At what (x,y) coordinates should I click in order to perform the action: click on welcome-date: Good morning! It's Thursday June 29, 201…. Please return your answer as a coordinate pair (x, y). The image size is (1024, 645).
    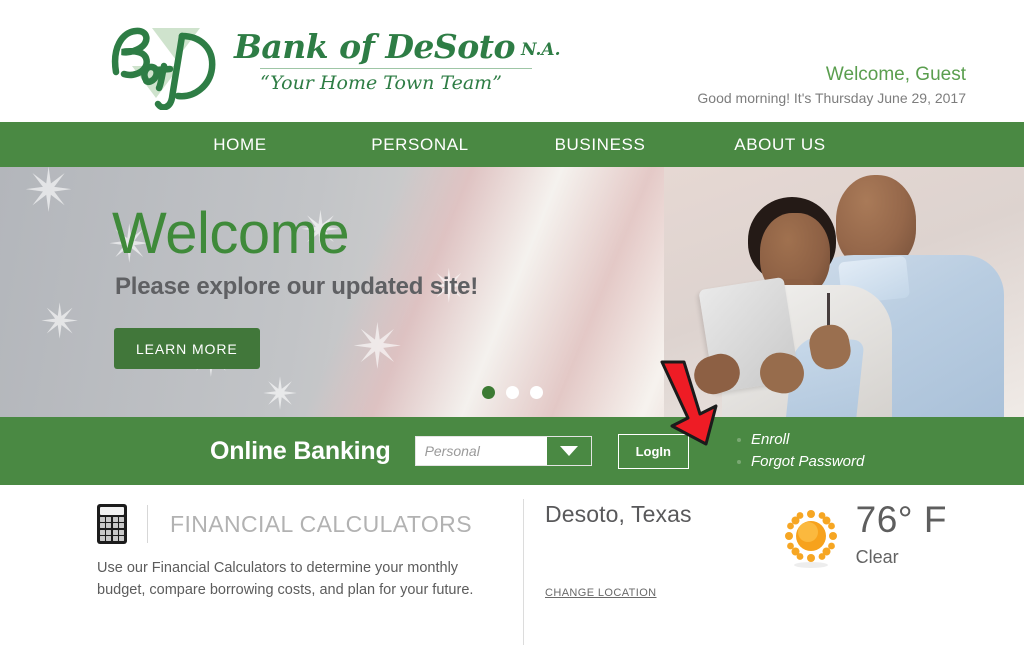
    Looking at the image, I should click on (831, 97).